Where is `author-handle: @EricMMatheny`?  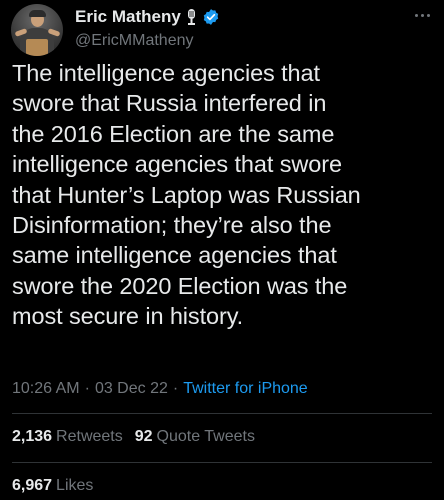 author-handle: @EricMMatheny is located at coordinates (134, 41).